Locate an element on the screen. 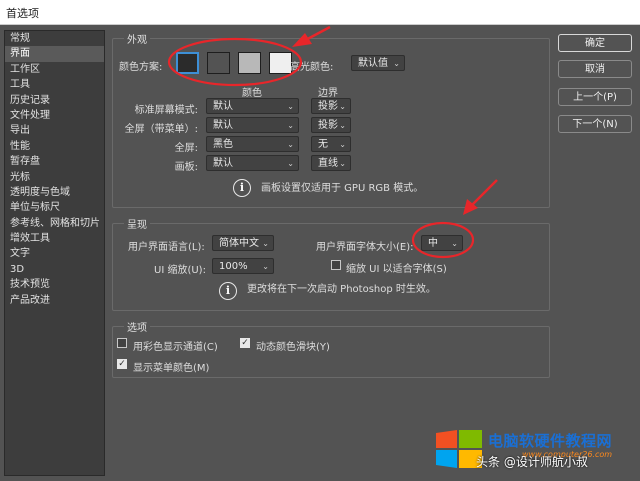 This screenshot has width=640, height=481. arrow-line is located at coordinates (483, 194).